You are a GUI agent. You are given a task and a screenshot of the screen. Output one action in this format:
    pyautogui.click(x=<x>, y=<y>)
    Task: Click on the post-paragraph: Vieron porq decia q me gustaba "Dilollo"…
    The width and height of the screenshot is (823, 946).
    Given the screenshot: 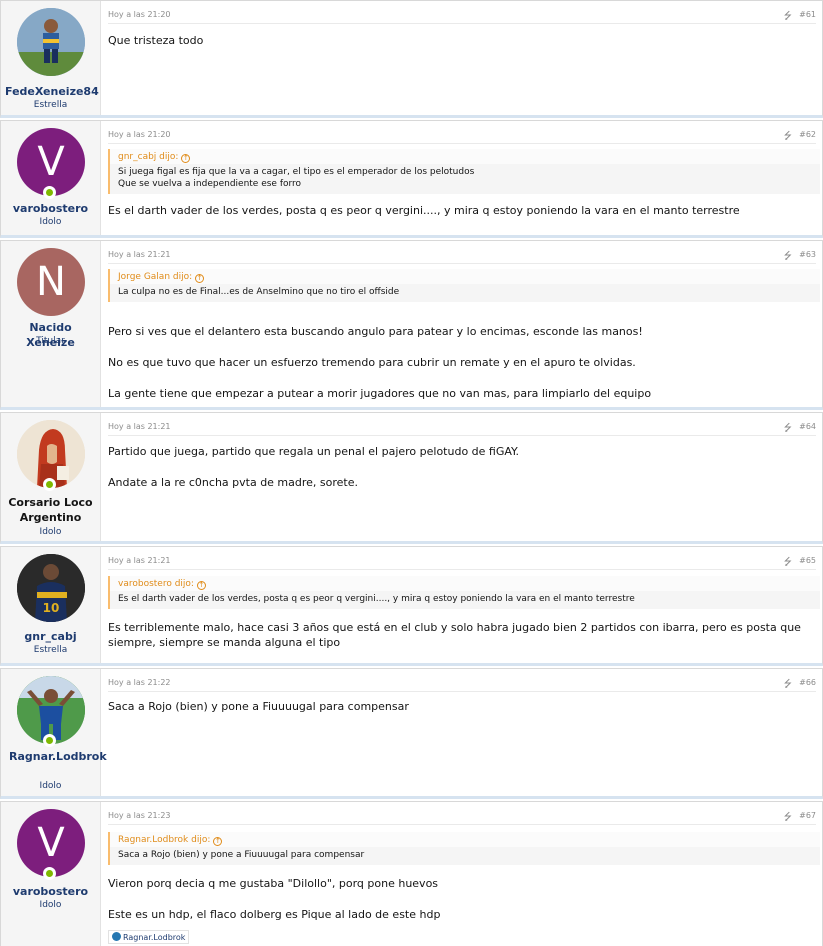 What is the action you would take?
    pyautogui.click(x=273, y=883)
    